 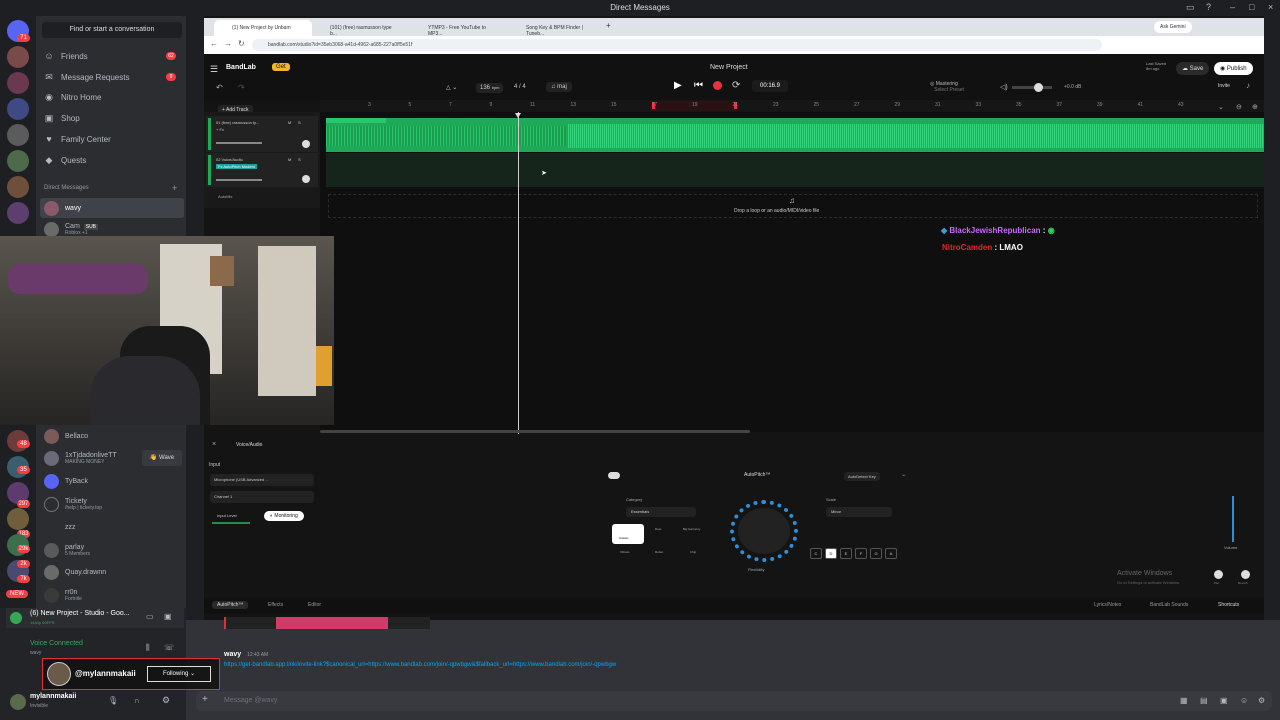 What do you see at coordinates (112, 550) in the screenshot?
I see `dm-item: parlay 5 Members` at bounding box center [112, 550].